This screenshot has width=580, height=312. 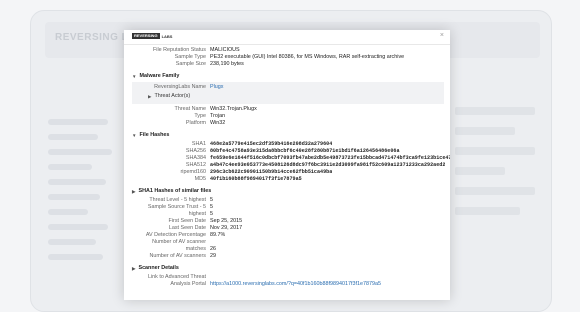 What do you see at coordinates (190, 109) in the screenshot?
I see `info-key: Threat Name` at bounding box center [190, 109].